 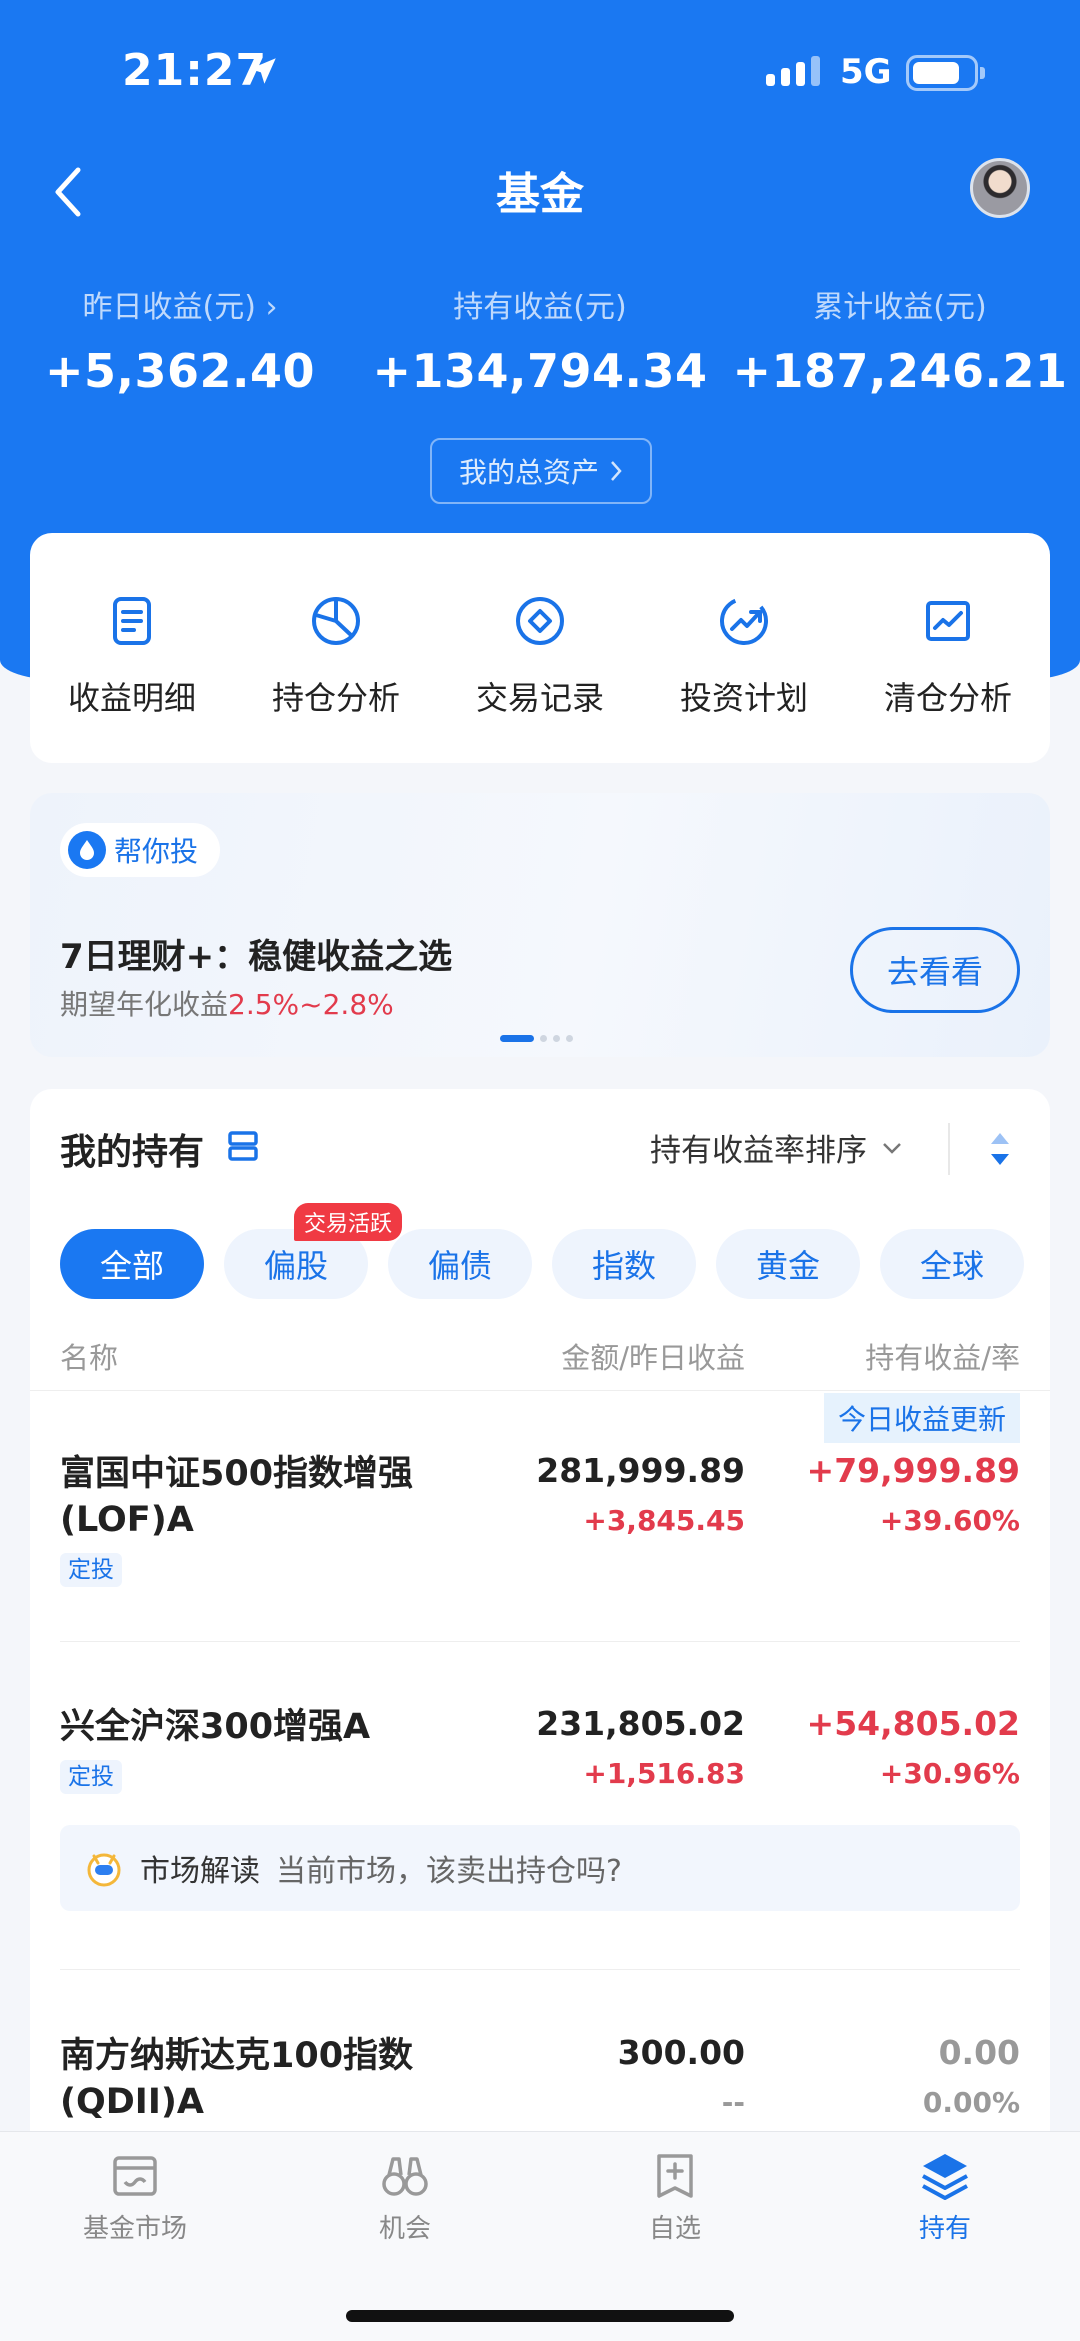 I want to click on tab-label: 基金市场, so click(x=134, y=2229).